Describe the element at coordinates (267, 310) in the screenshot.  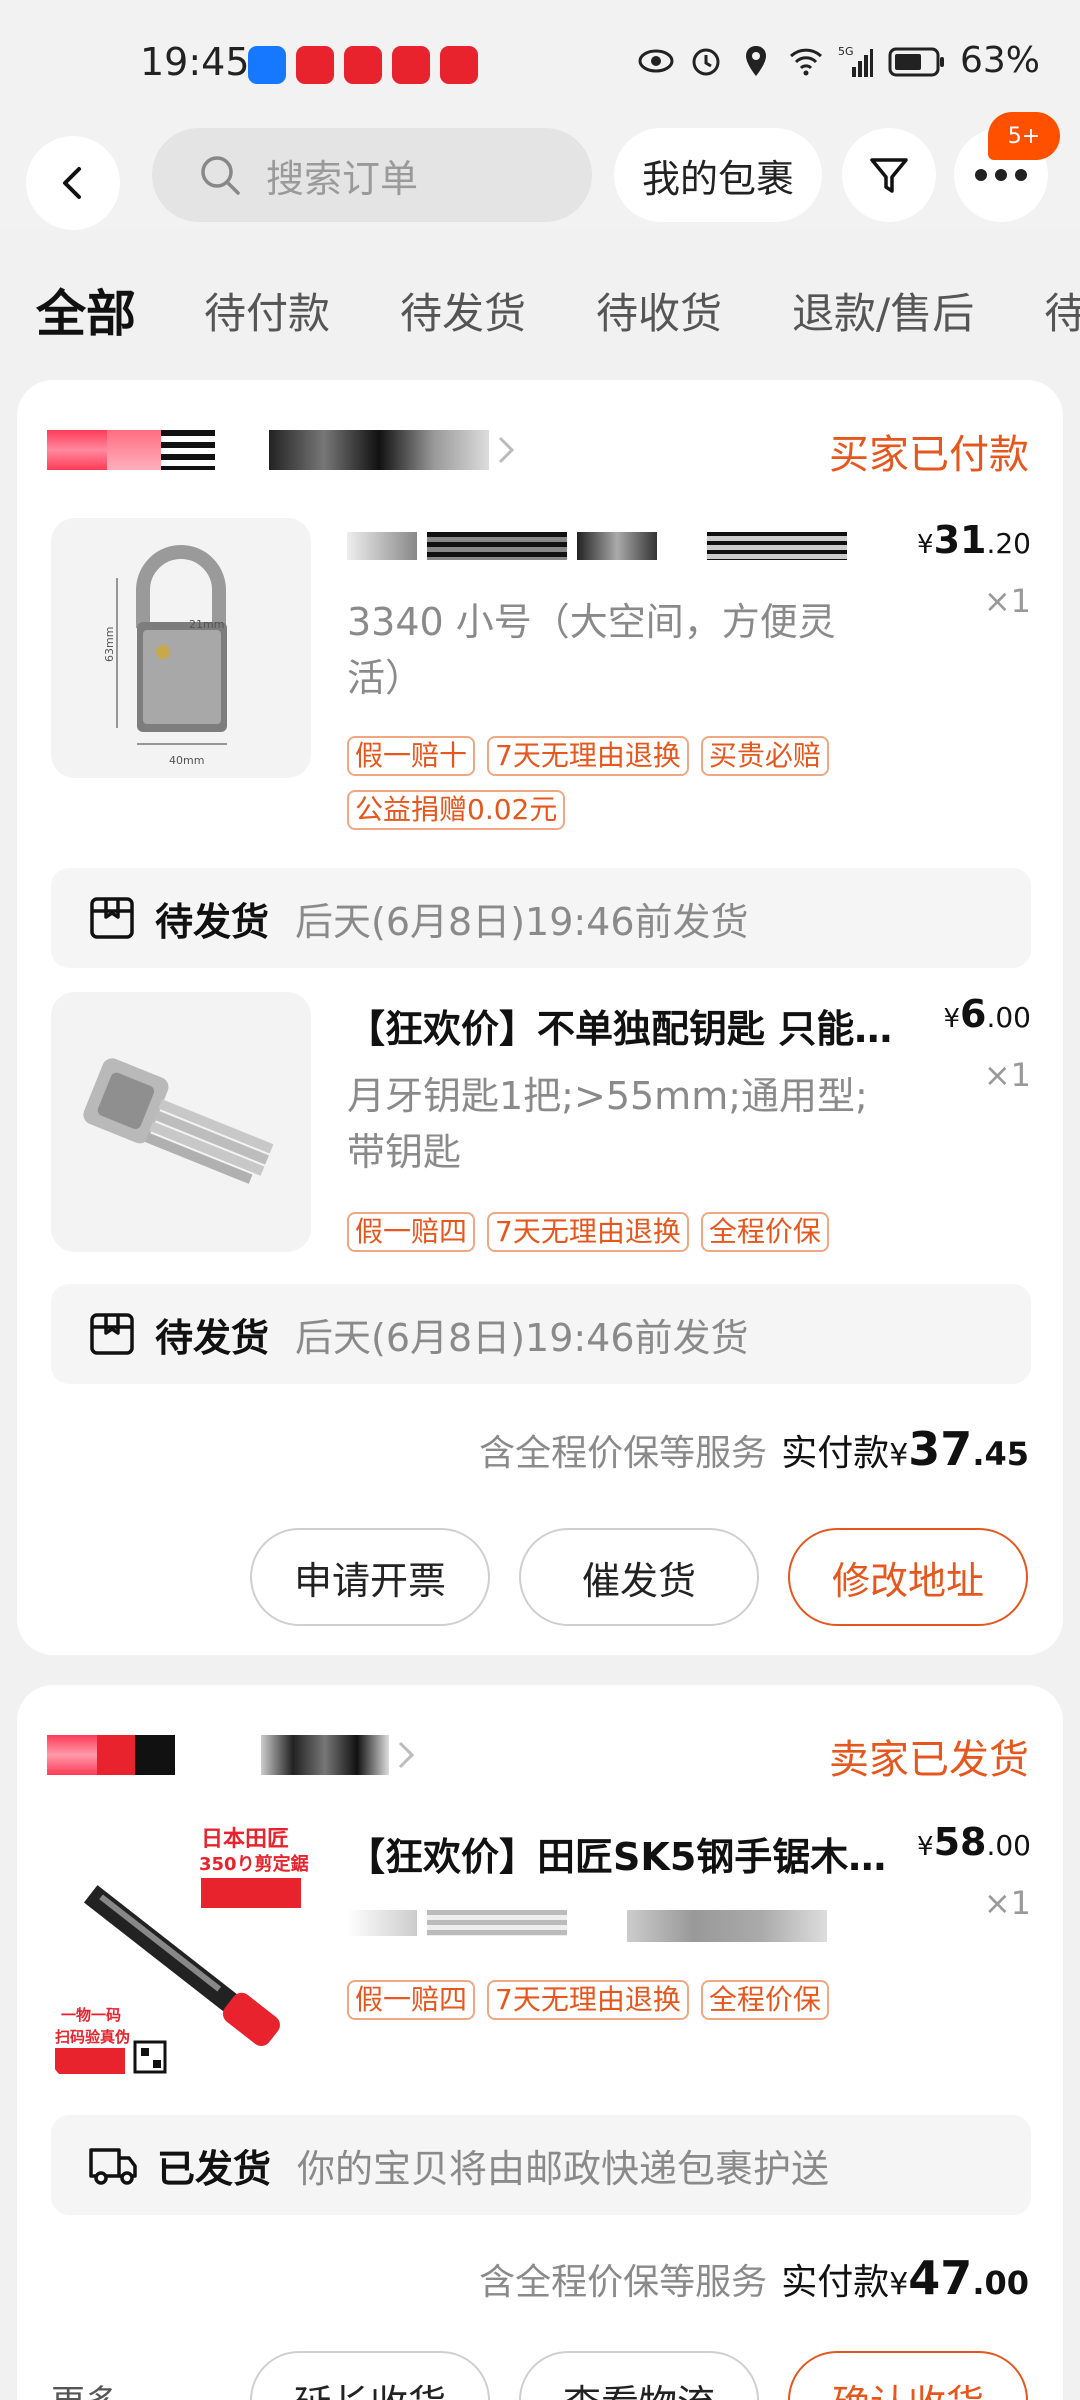
I see `tab-pending-payment: 待付款` at that location.